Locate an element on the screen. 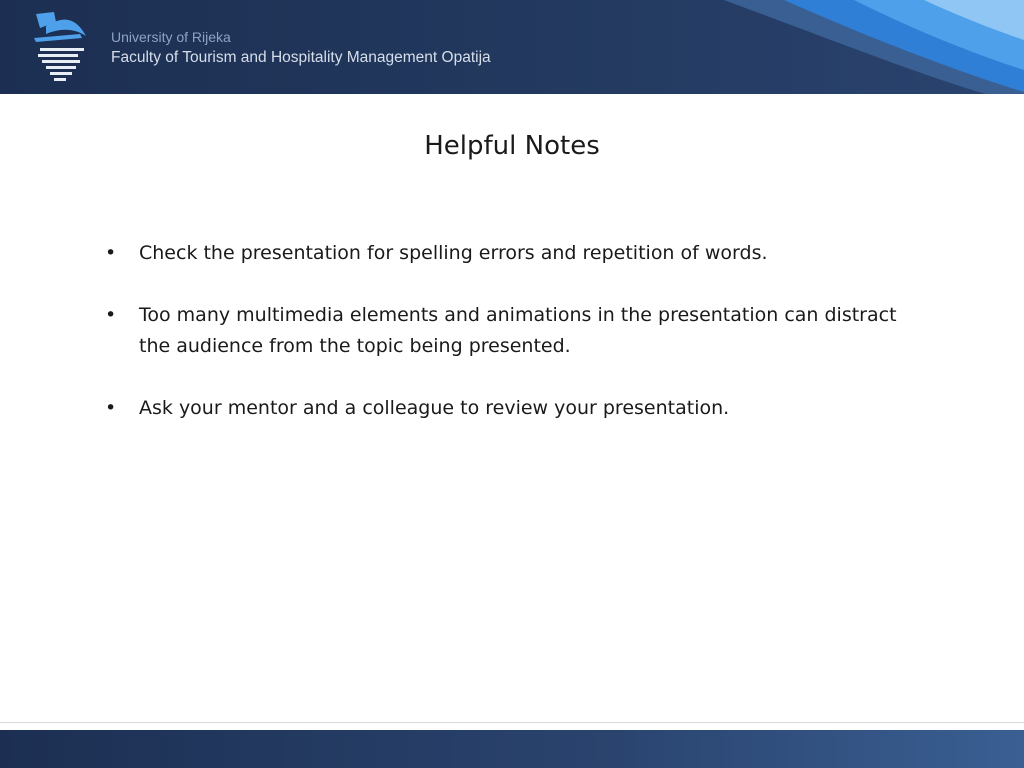  university-name: University of Rijeka is located at coordinates (171, 37).